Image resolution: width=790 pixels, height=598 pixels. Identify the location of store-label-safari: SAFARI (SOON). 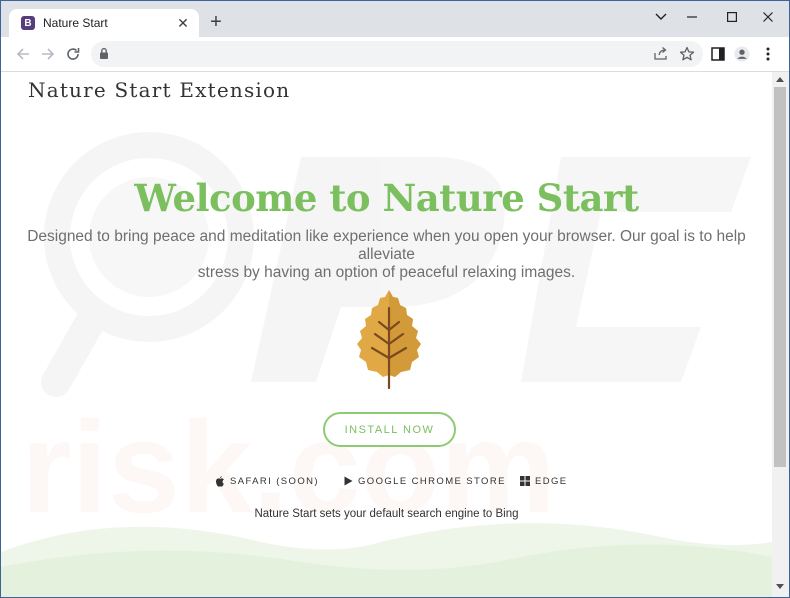
(274, 481).